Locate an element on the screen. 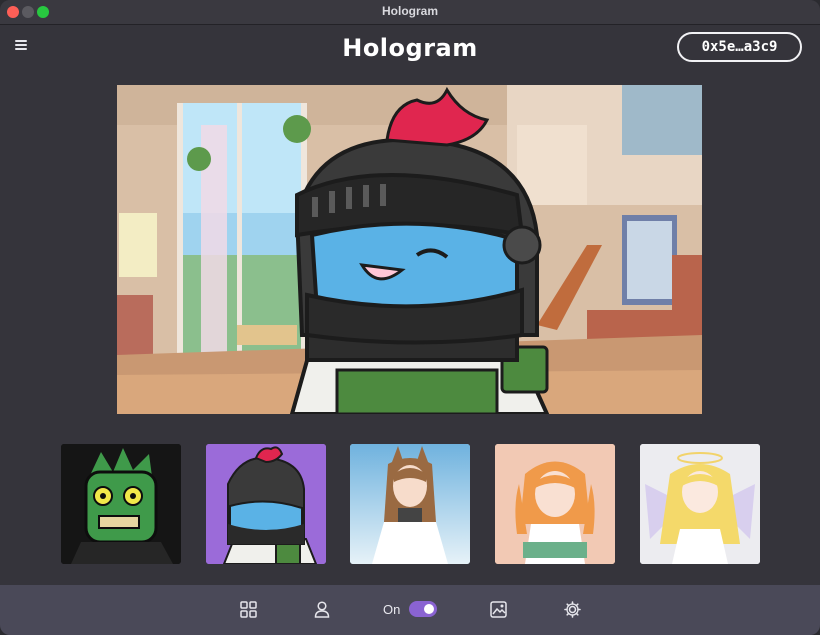 Image resolution: width=820 pixels, height=635 pixels. avatar-card-angel-girl is located at coordinates (700, 504).